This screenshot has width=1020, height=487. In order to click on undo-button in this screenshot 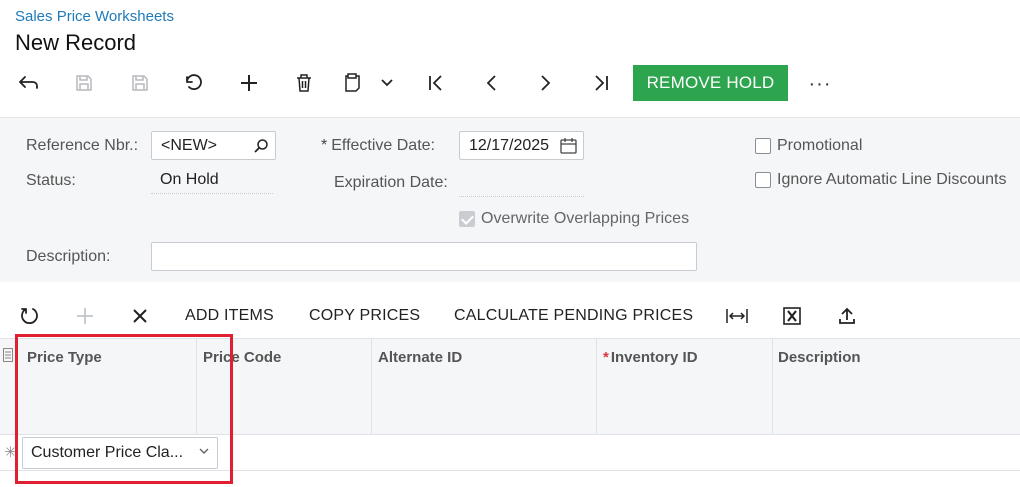, I will do `click(194, 83)`.